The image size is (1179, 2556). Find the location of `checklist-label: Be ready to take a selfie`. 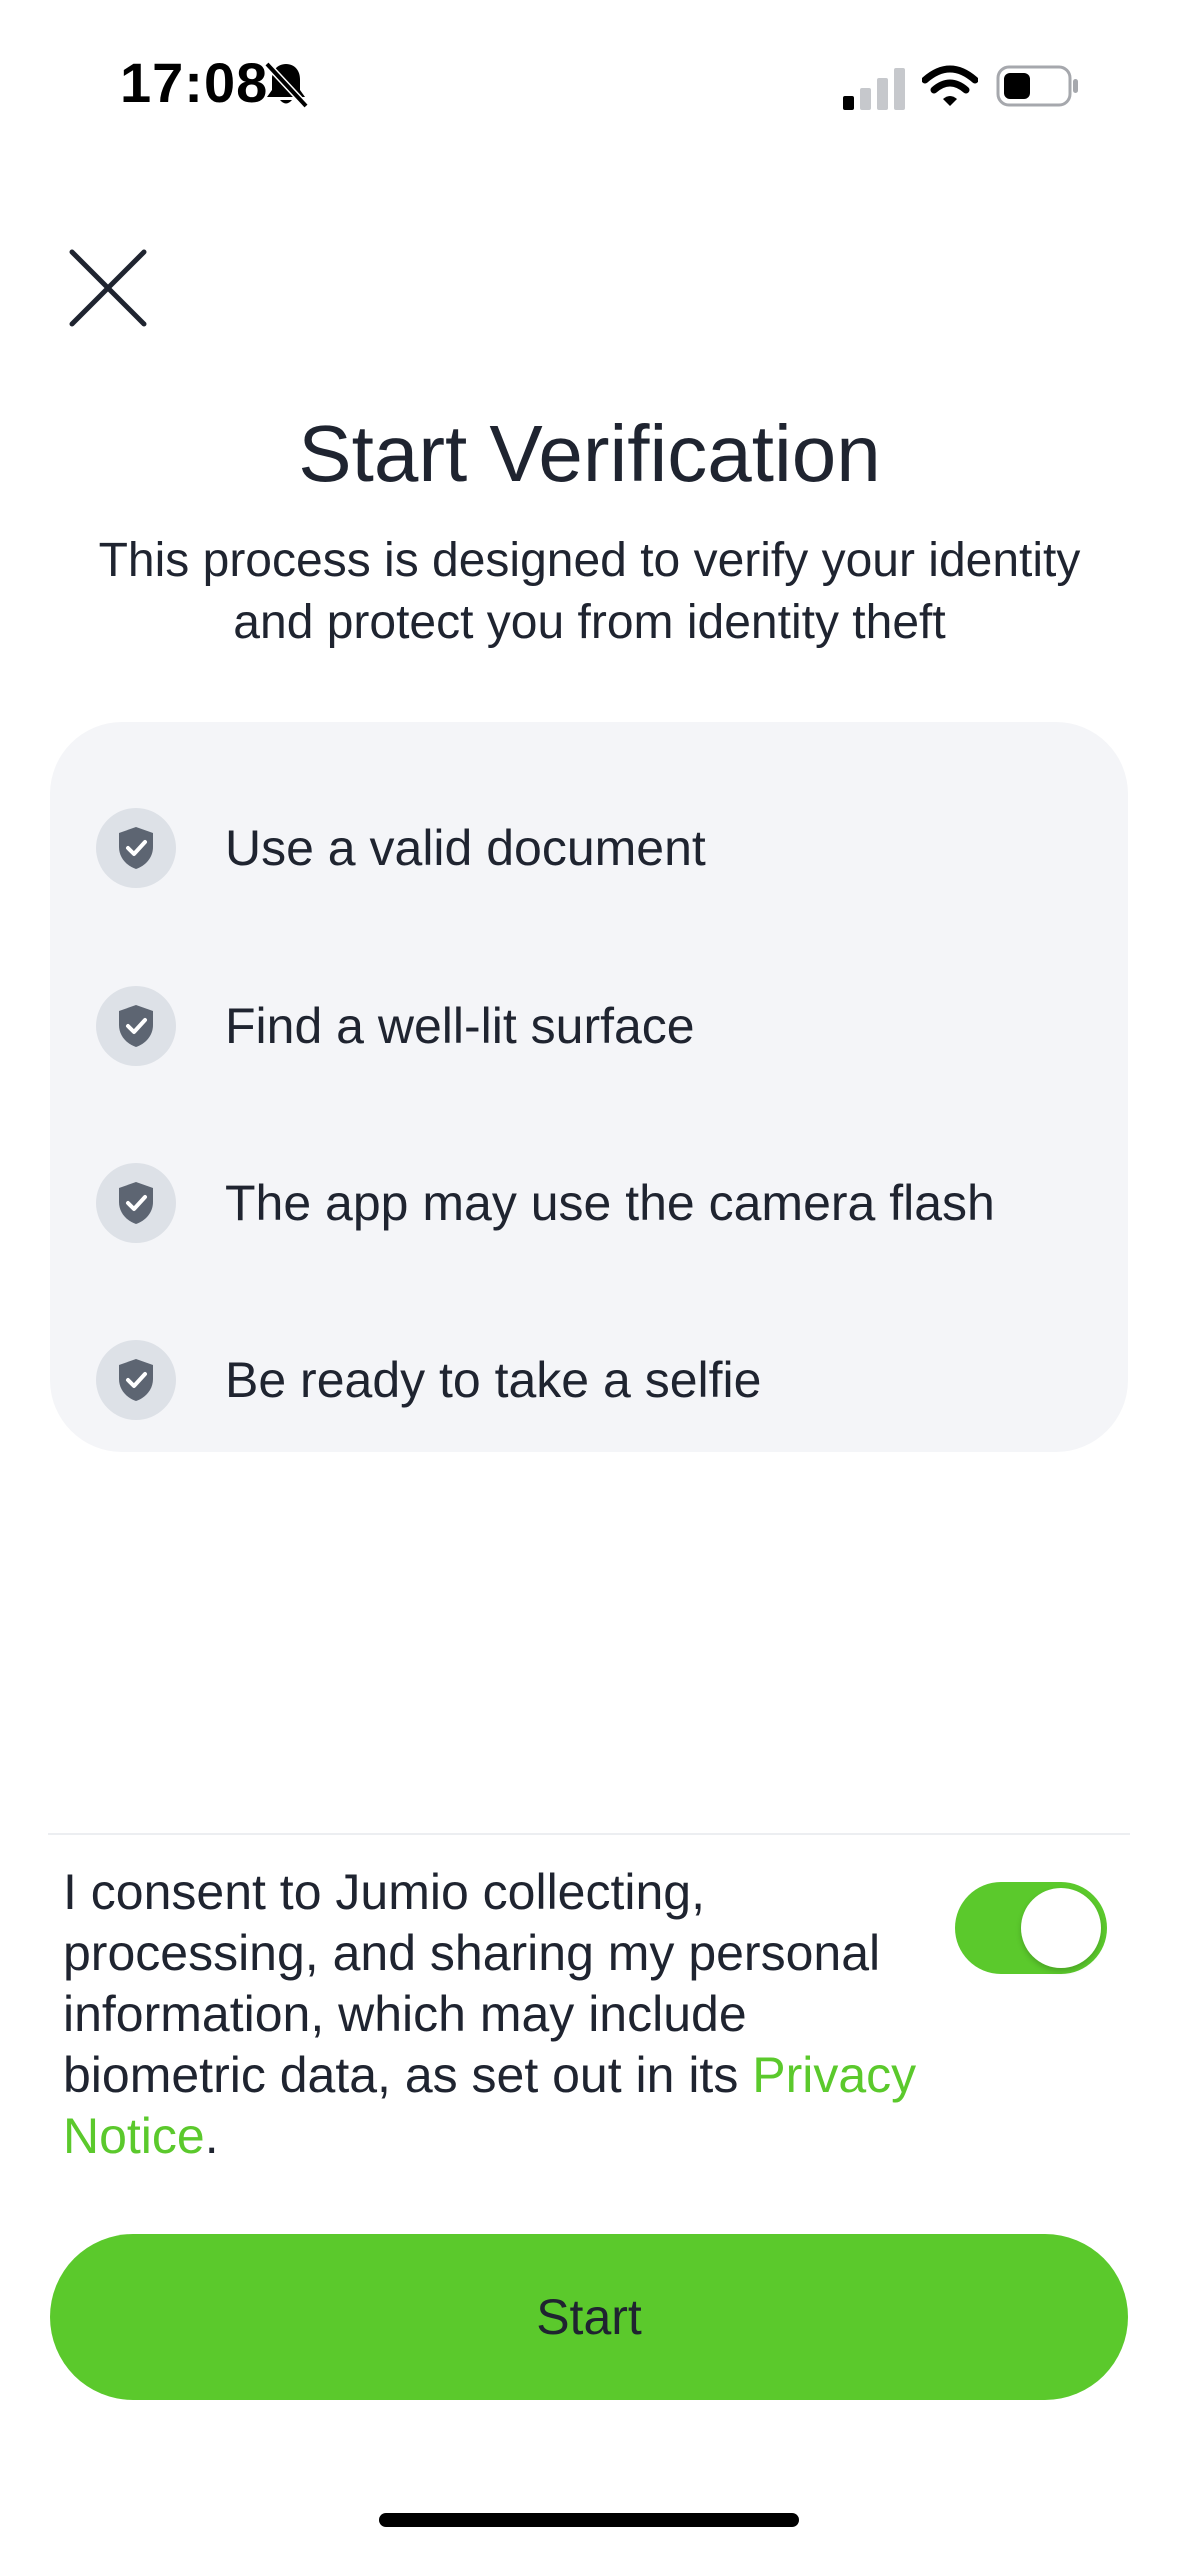

checklist-label: Be ready to take a selfie is located at coordinates (493, 1380).